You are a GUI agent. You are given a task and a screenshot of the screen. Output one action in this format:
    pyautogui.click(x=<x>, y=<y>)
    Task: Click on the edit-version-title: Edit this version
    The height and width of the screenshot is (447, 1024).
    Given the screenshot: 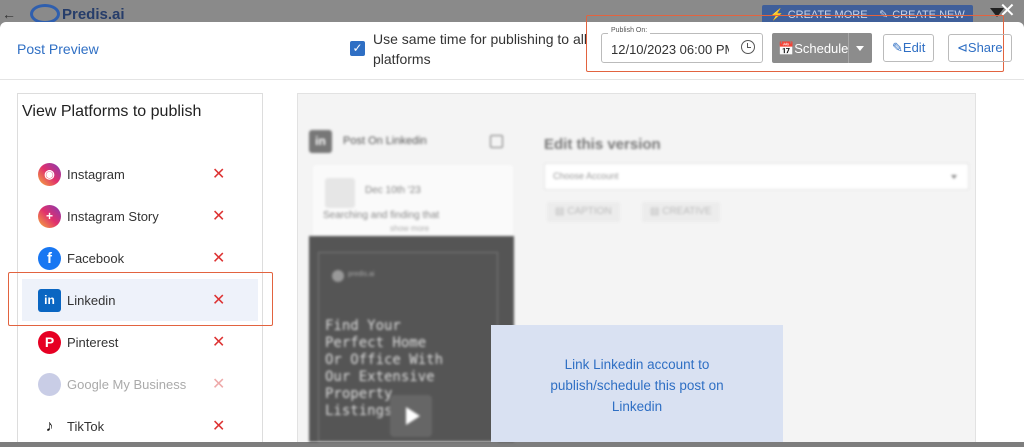 What is the action you would take?
    pyautogui.click(x=602, y=144)
    